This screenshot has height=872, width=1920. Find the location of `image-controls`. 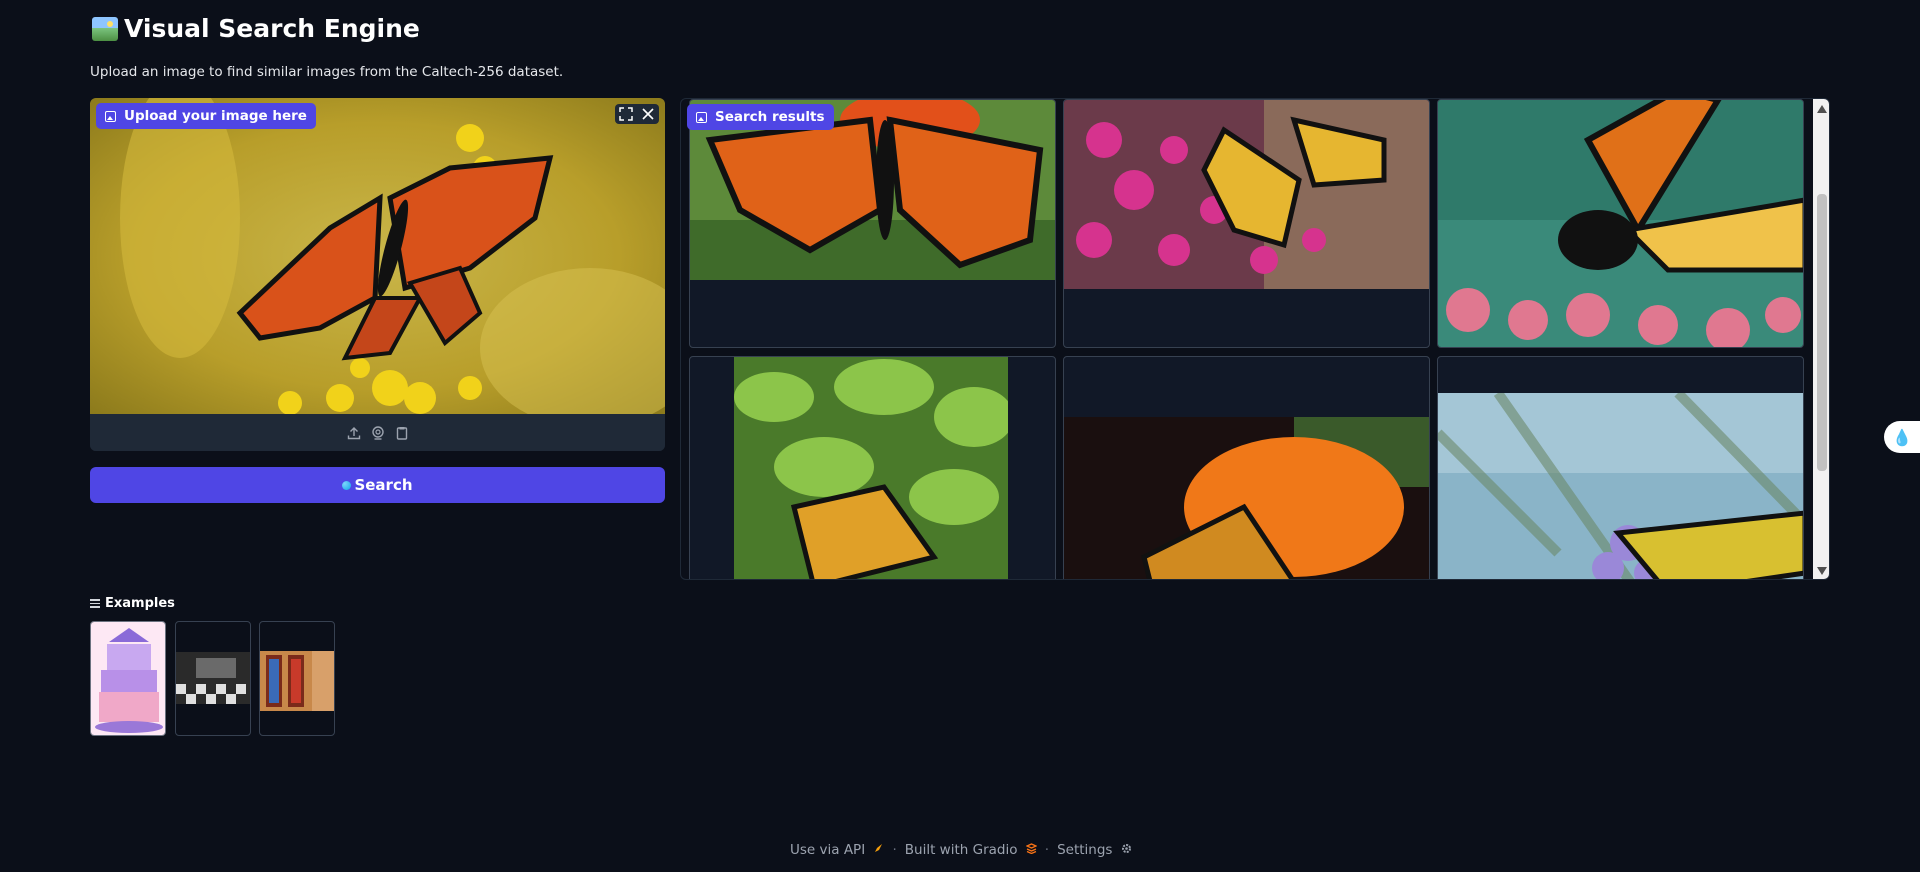

image-controls is located at coordinates (637, 114).